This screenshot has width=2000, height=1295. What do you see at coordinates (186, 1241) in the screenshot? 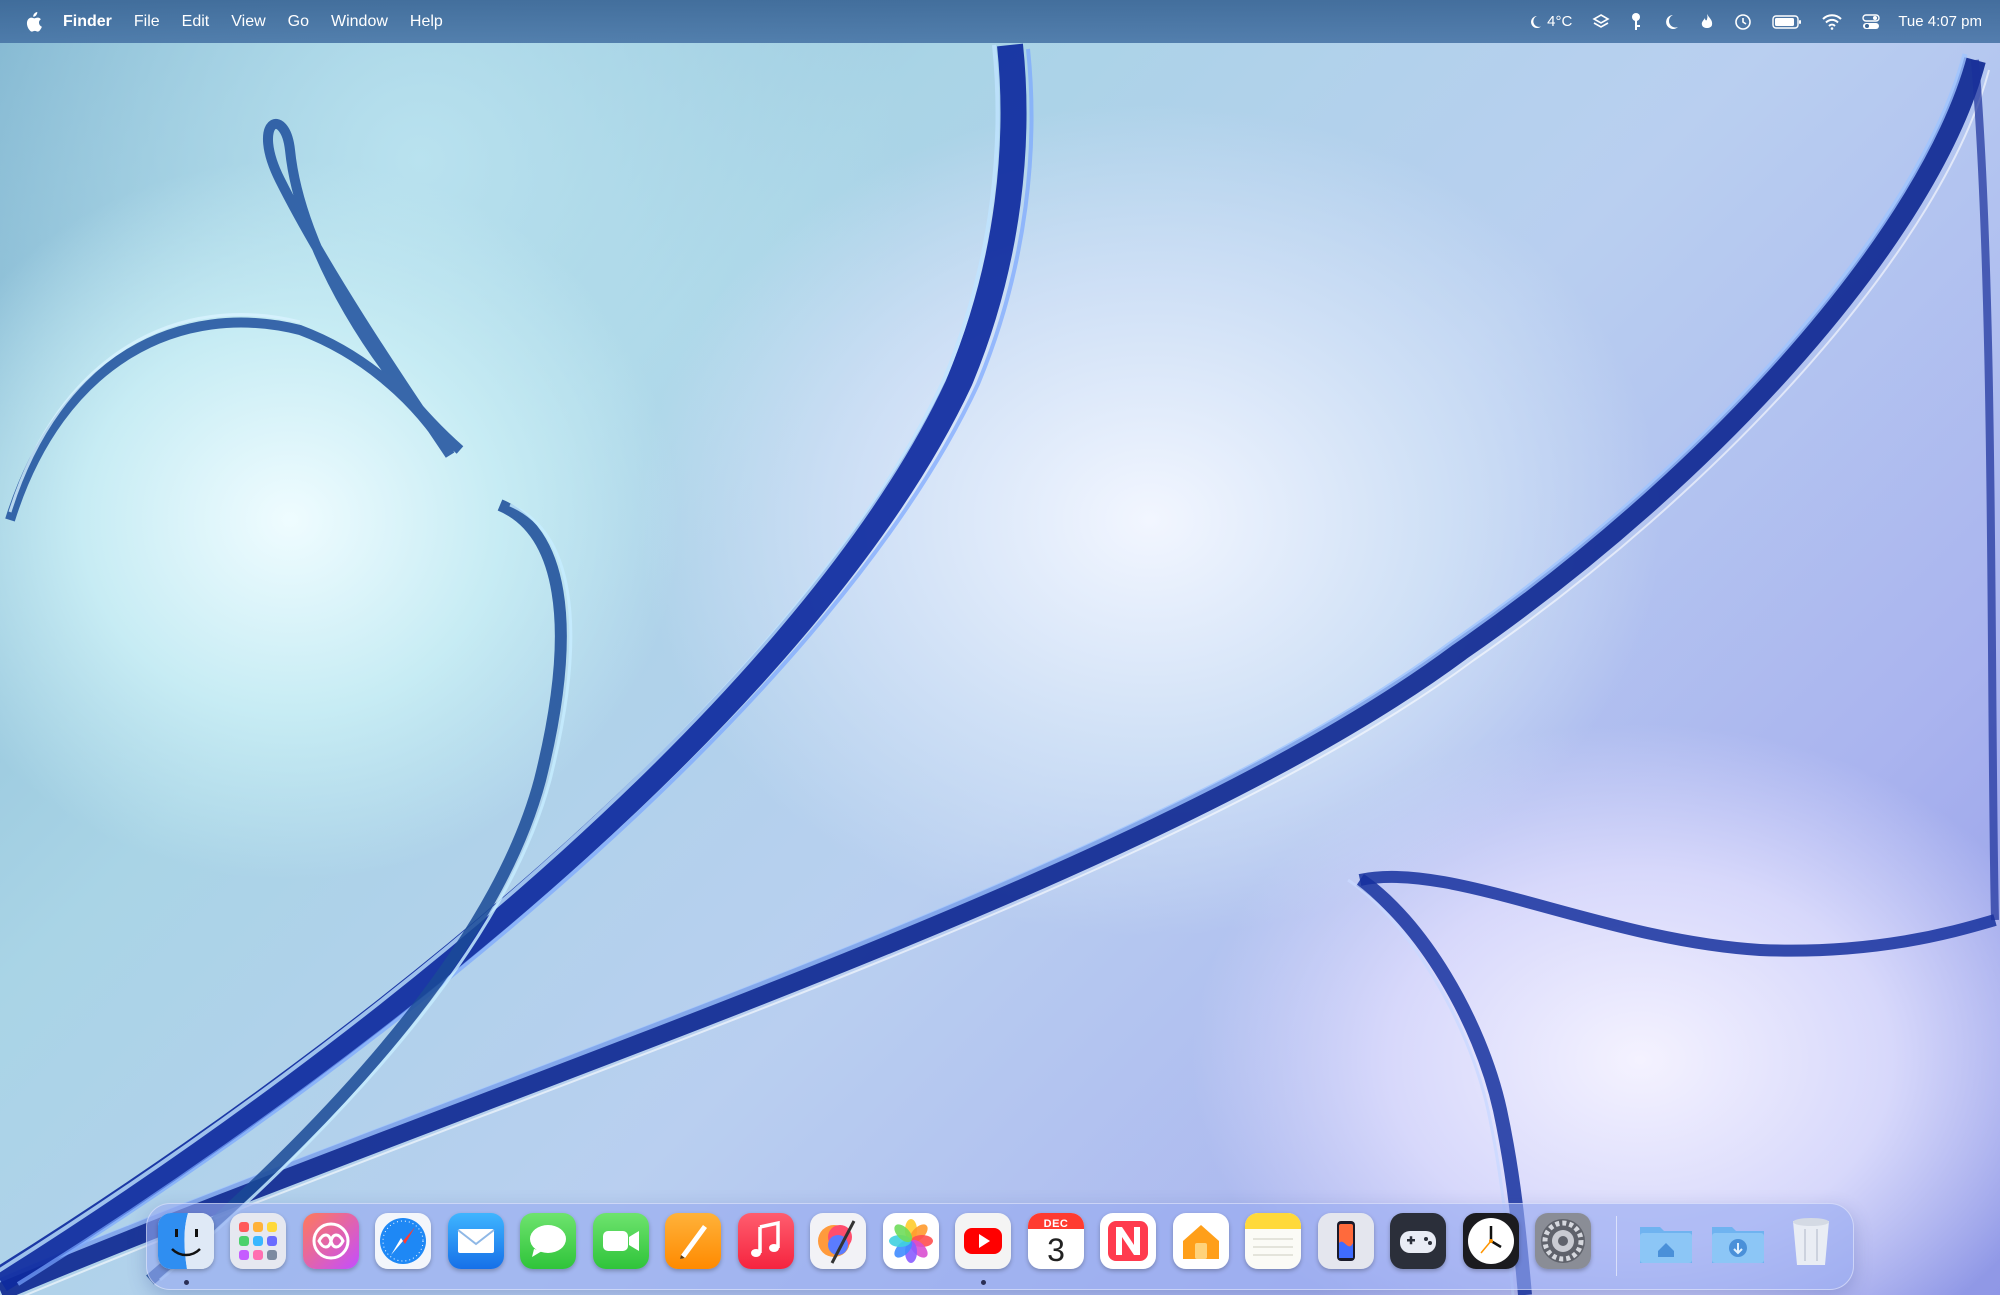
I see `finder-icon` at bounding box center [186, 1241].